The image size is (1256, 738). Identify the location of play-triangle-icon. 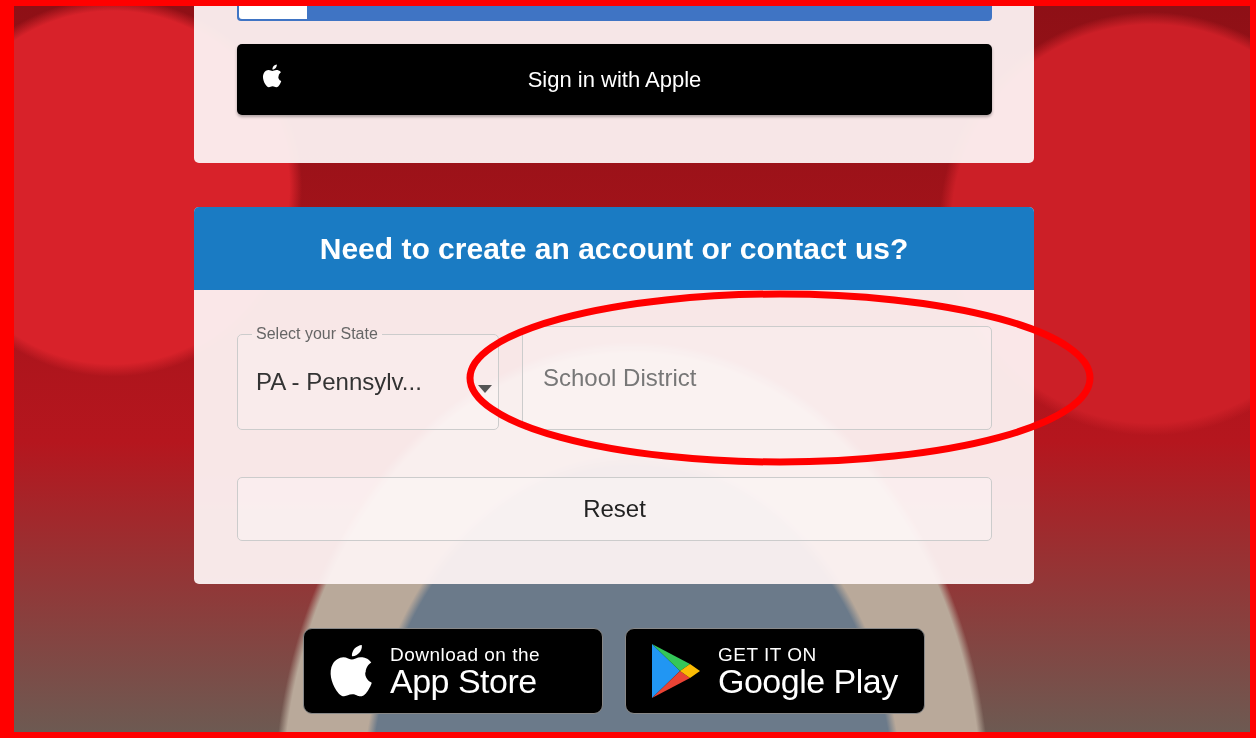
(676, 671).